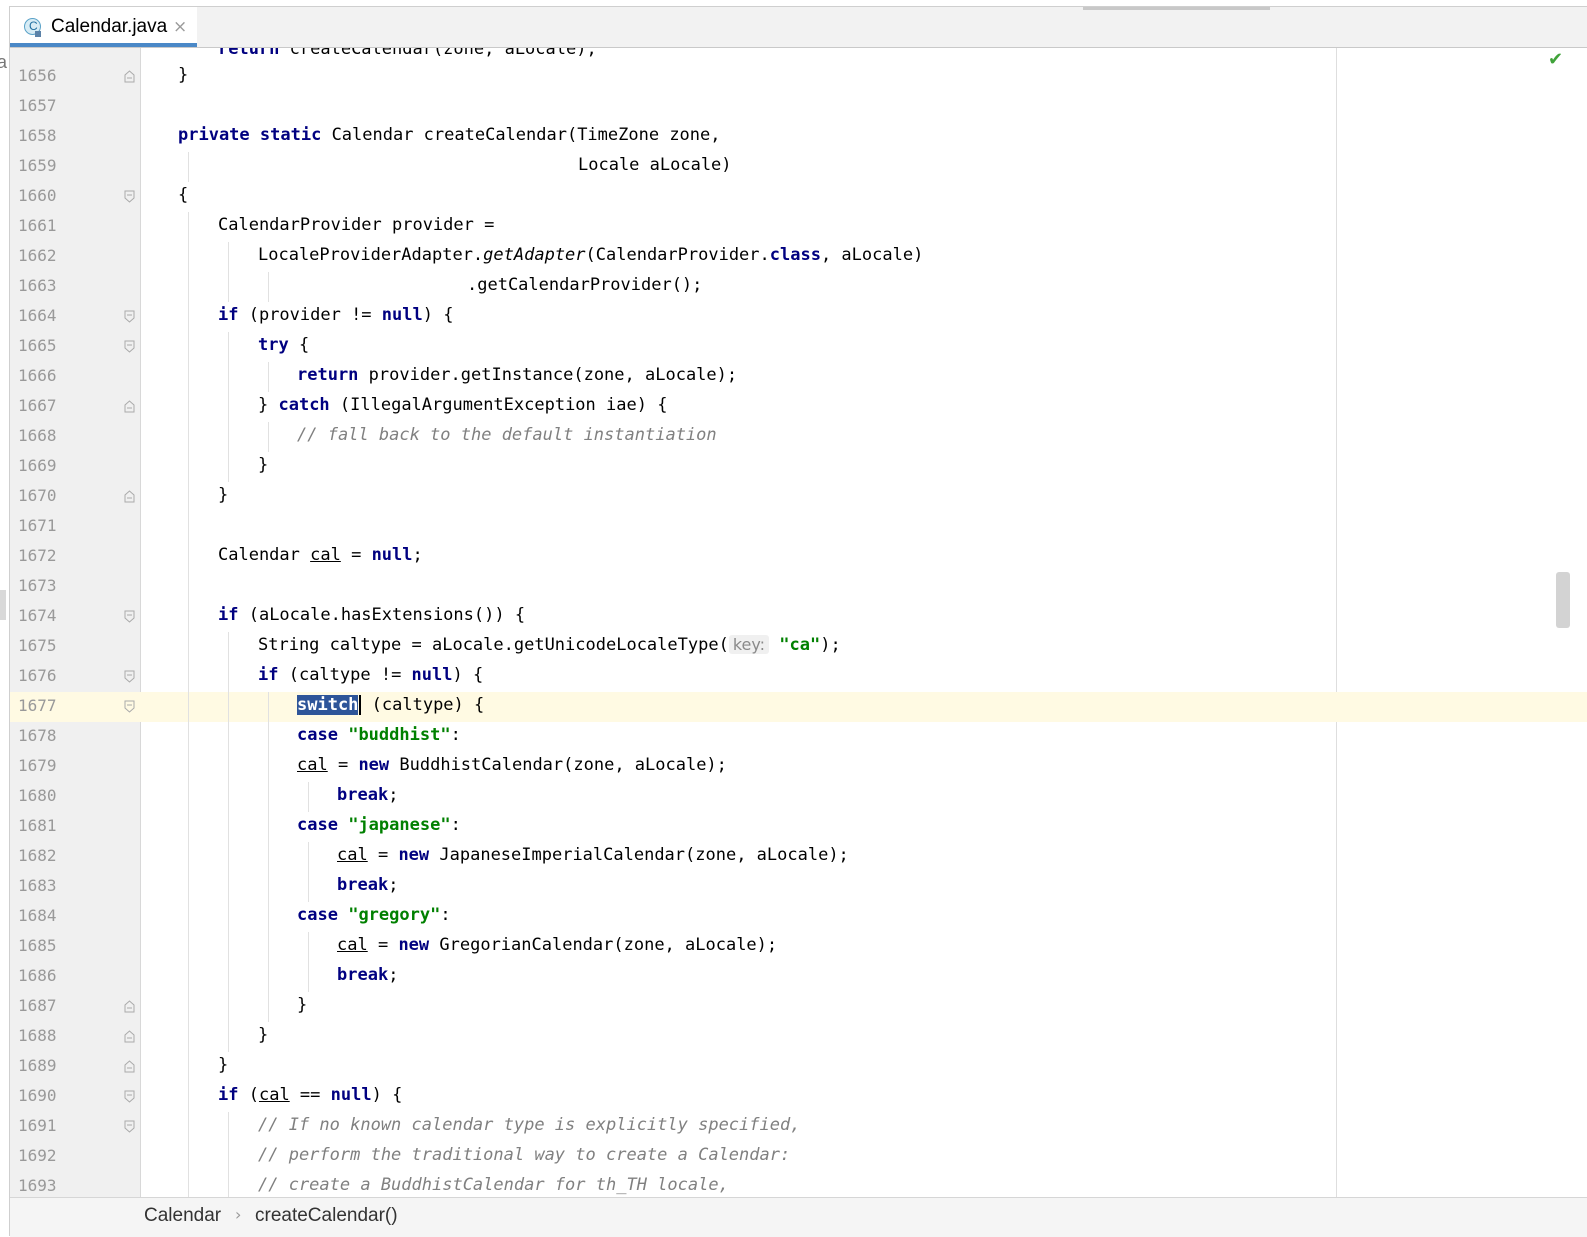  Describe the element at coordinates (798, 227) in the screenshot. I see `code-line-1661: 1661 CalendarProvider provider =` at that location.